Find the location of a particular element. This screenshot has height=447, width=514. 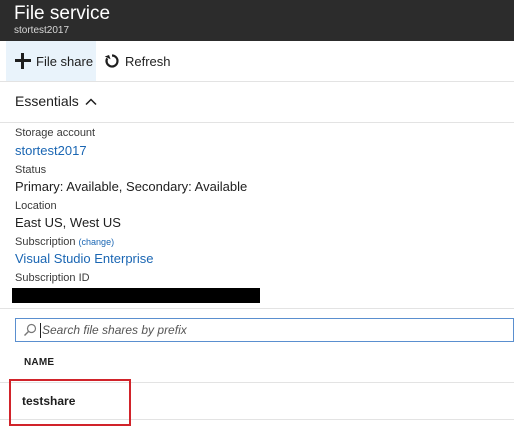

storage-account-link: stortest2017 is located at coordinates (51, 150).